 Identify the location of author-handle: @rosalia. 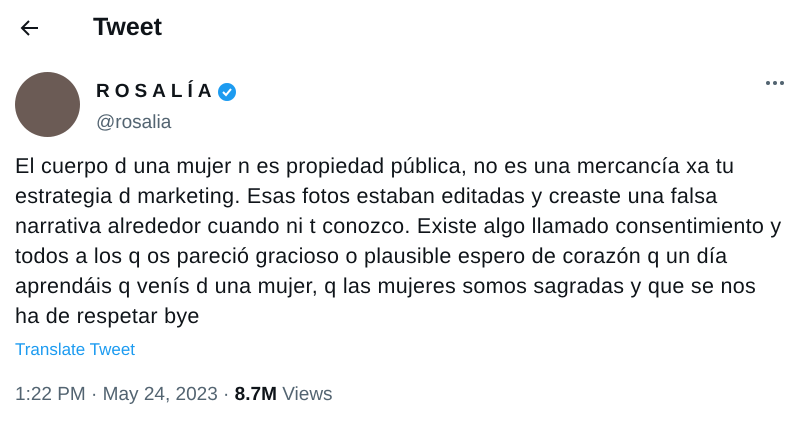
(430, 122).